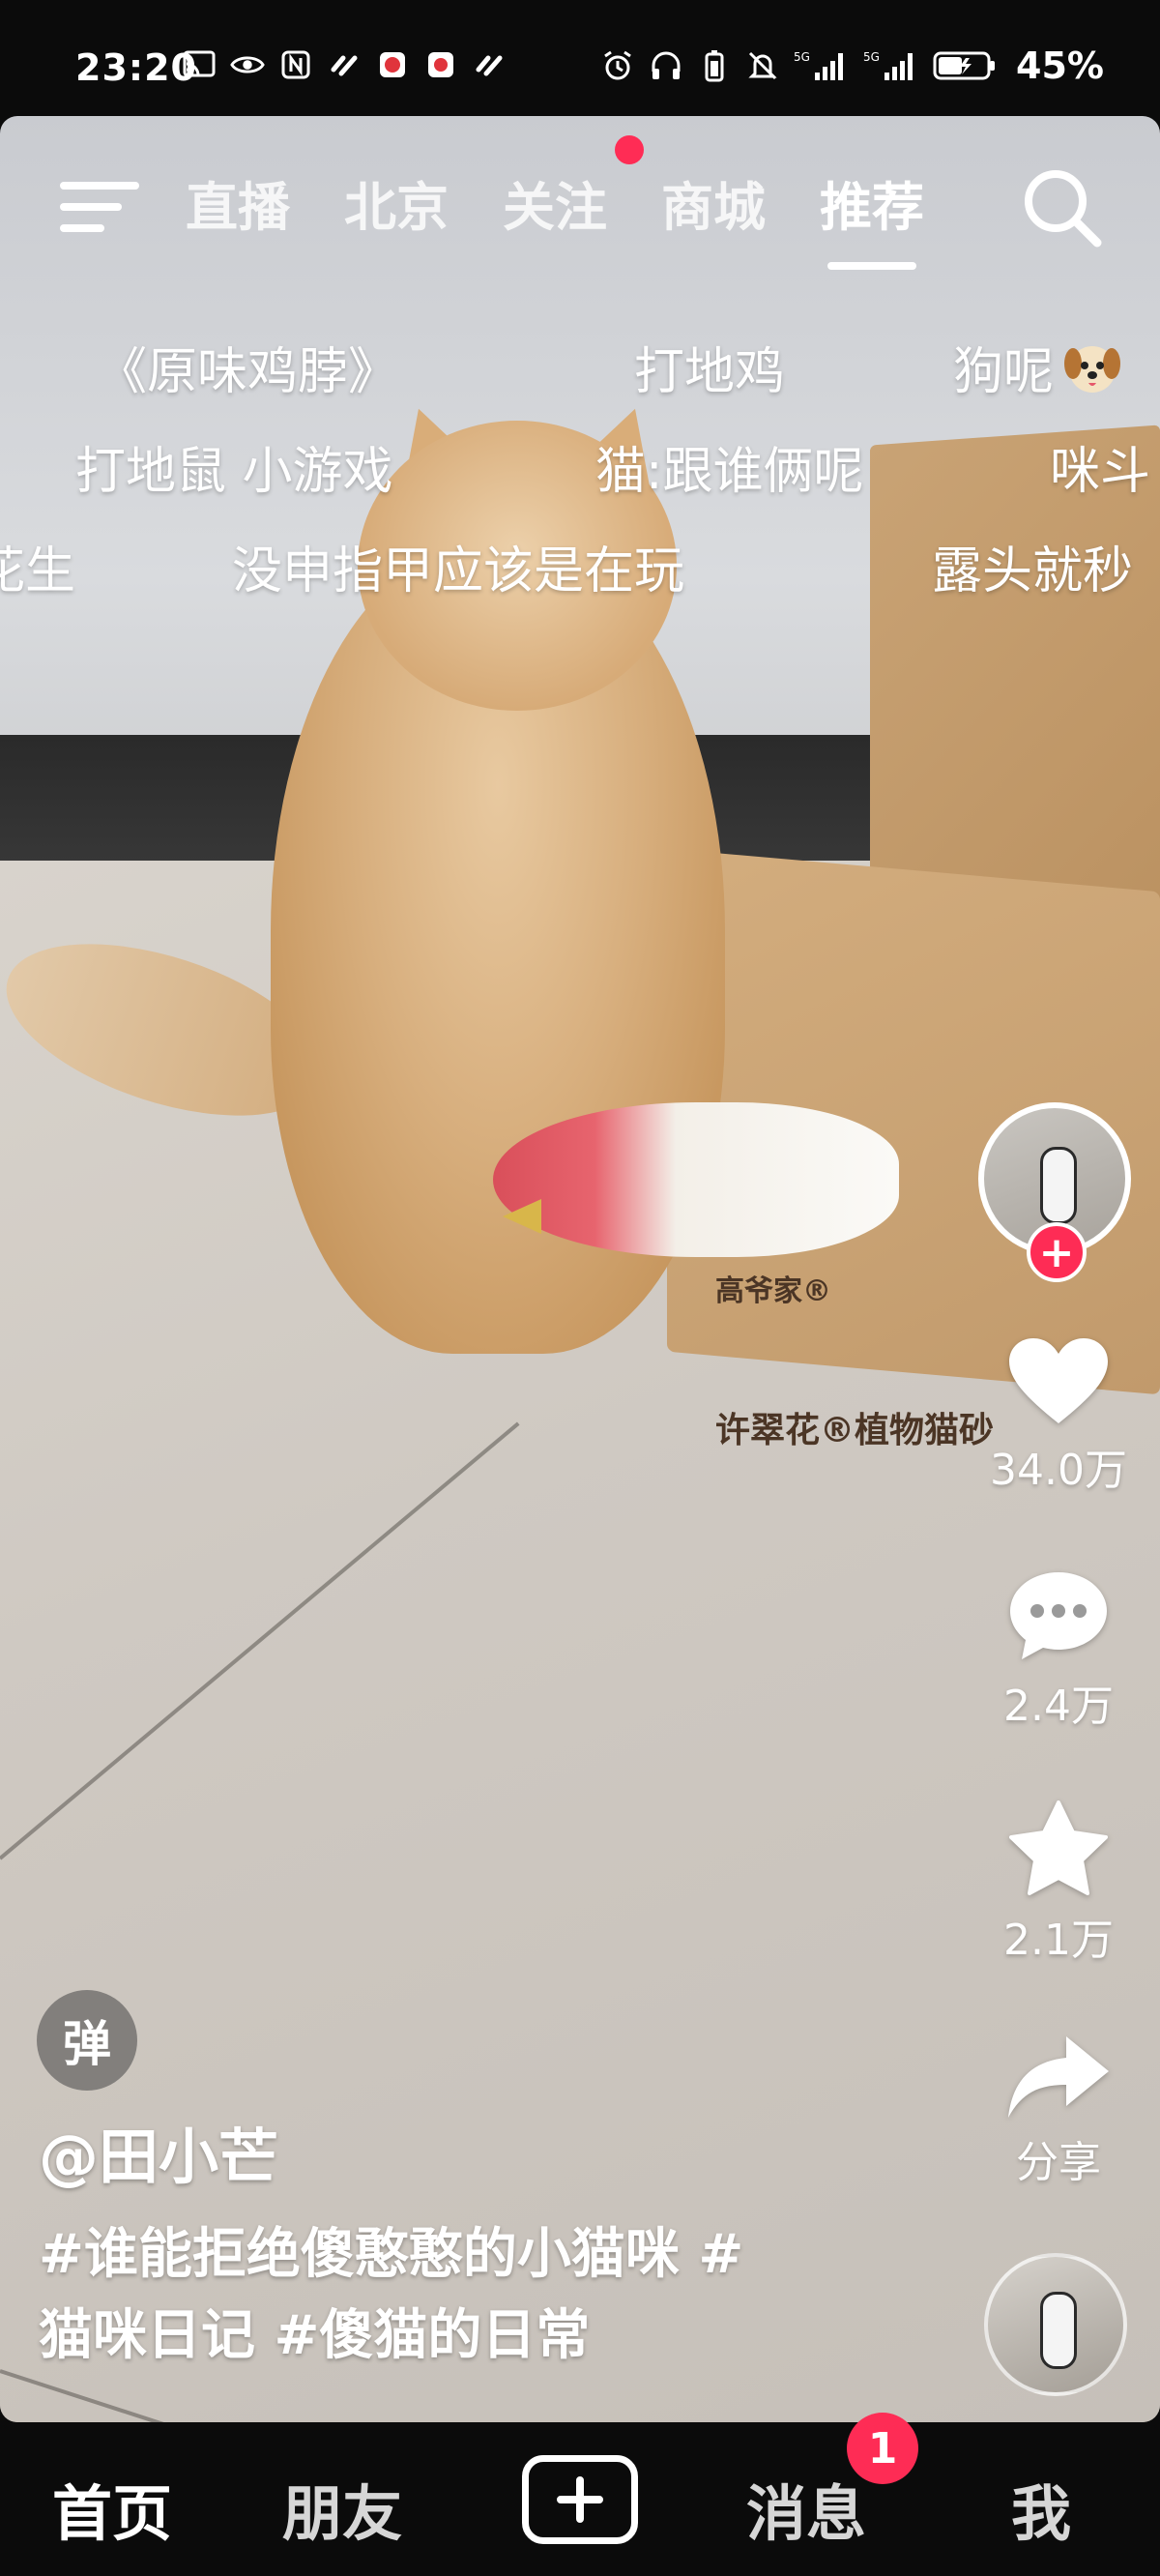  Describe the element at coordinates (666, 65) in the screenshot. I see `headphones-icon` at that location.